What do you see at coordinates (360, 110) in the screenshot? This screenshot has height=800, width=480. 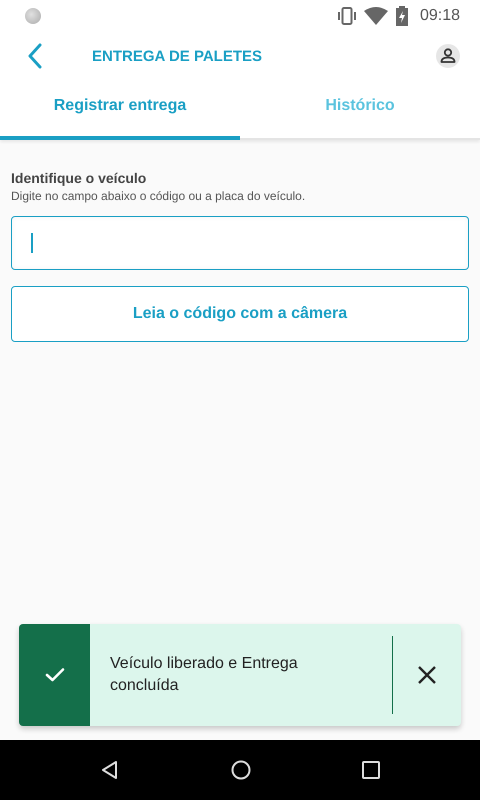 I see `tab: Histórico` at bounding box center [360, 110].